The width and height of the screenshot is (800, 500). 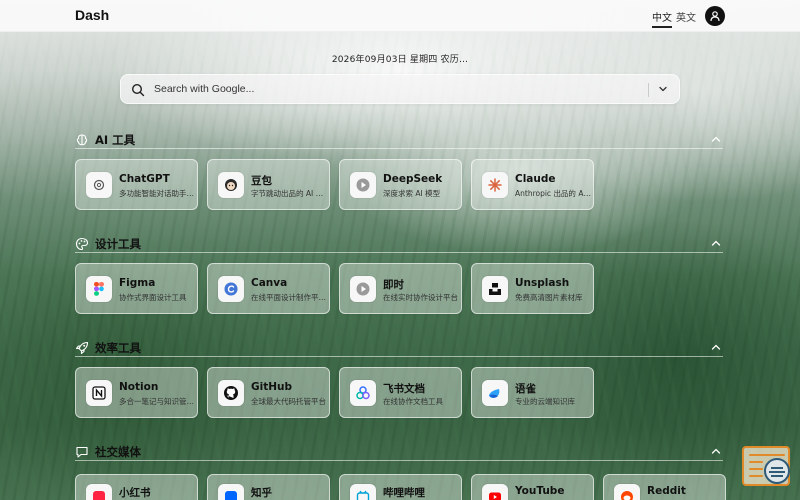 I want to click on brand-logo-text: Dash, so click(x=92, y=15).